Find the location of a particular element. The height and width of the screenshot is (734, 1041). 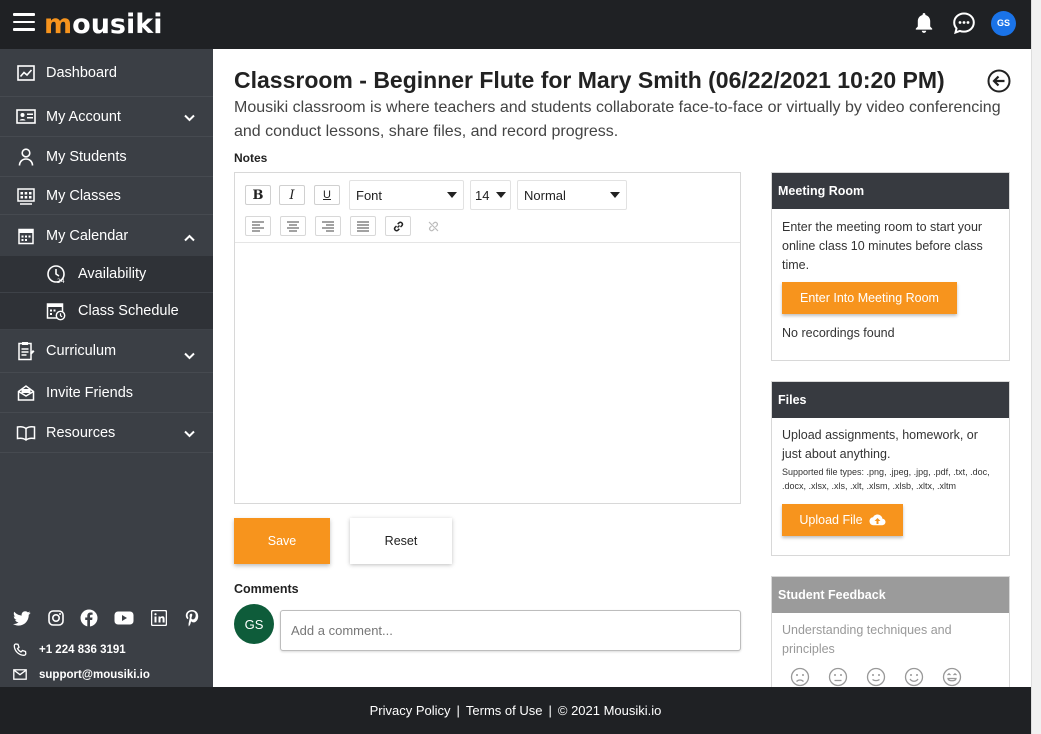

very-sad-face-icon is located at coordinates (800, 677).